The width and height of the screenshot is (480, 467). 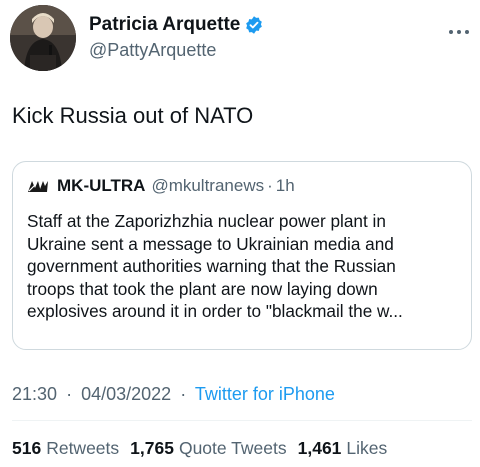 What do you see at coordinates (173, 394) in the screenshot?
I see `tweet-meta: 21:30 · 04/03/2022 · Twitter for iPhone` at bounding box center [173, 394].